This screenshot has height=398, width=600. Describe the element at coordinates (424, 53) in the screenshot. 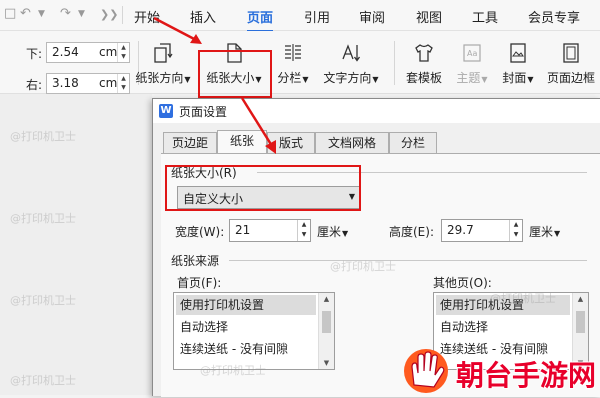

I see `shirt-icon` at that location.